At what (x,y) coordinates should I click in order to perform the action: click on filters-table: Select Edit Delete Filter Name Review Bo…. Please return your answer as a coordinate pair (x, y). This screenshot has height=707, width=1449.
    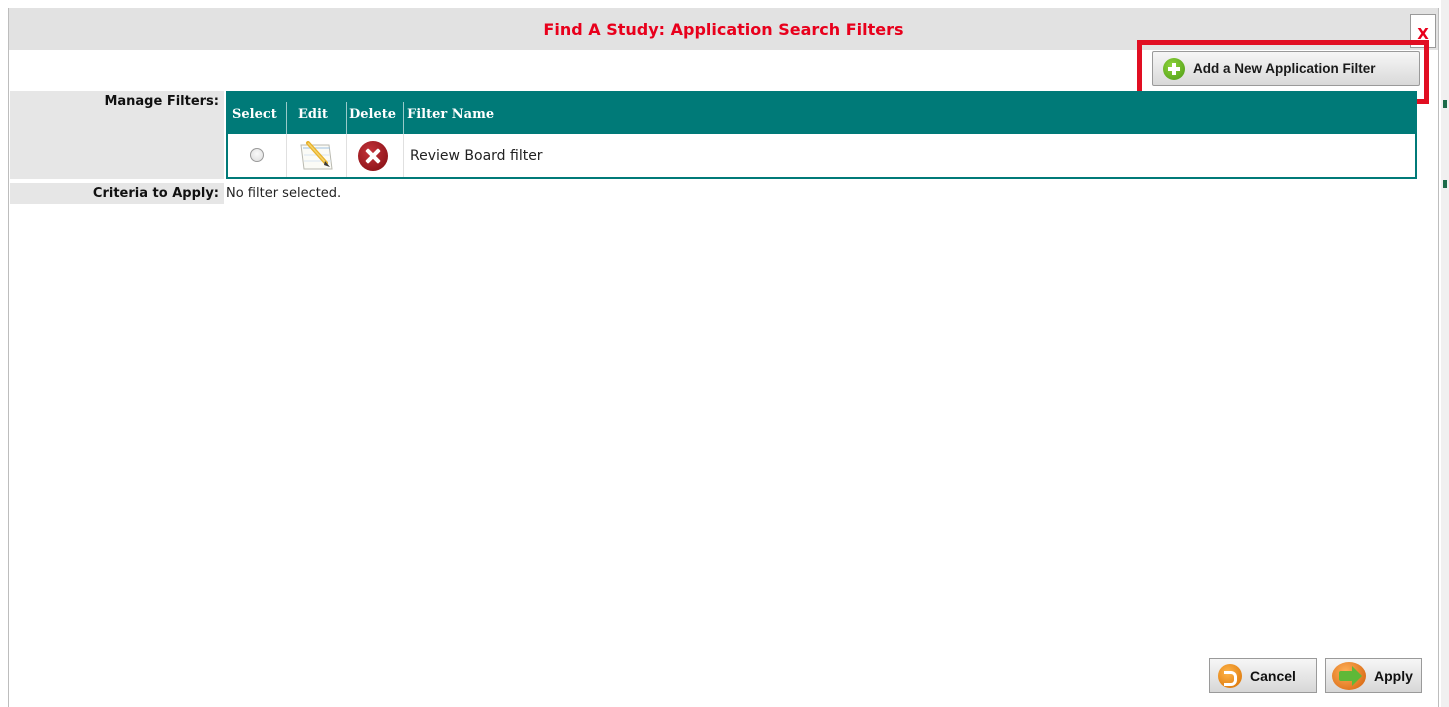
    Looking at the image, I should click on (821, 135).